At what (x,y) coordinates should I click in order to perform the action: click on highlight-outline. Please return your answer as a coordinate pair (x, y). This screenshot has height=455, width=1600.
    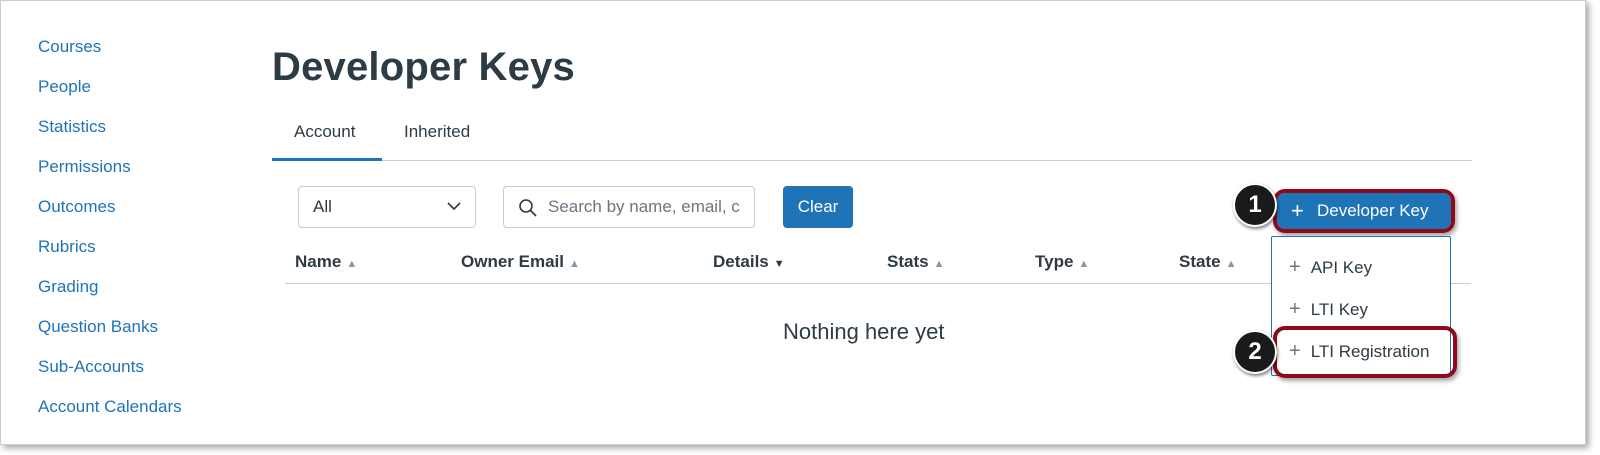
    Looking at the image, I should click on (1365, 352).